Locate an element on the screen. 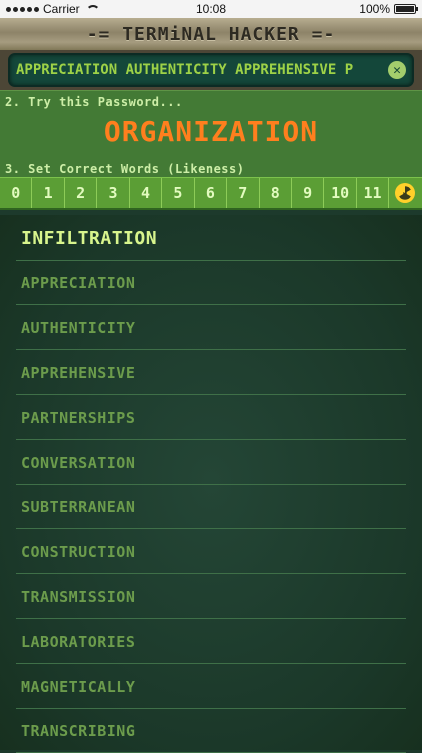 This screenshot has height=753, width=422. word-item-active: INFILTRATION is located at coordinates (211, 239).